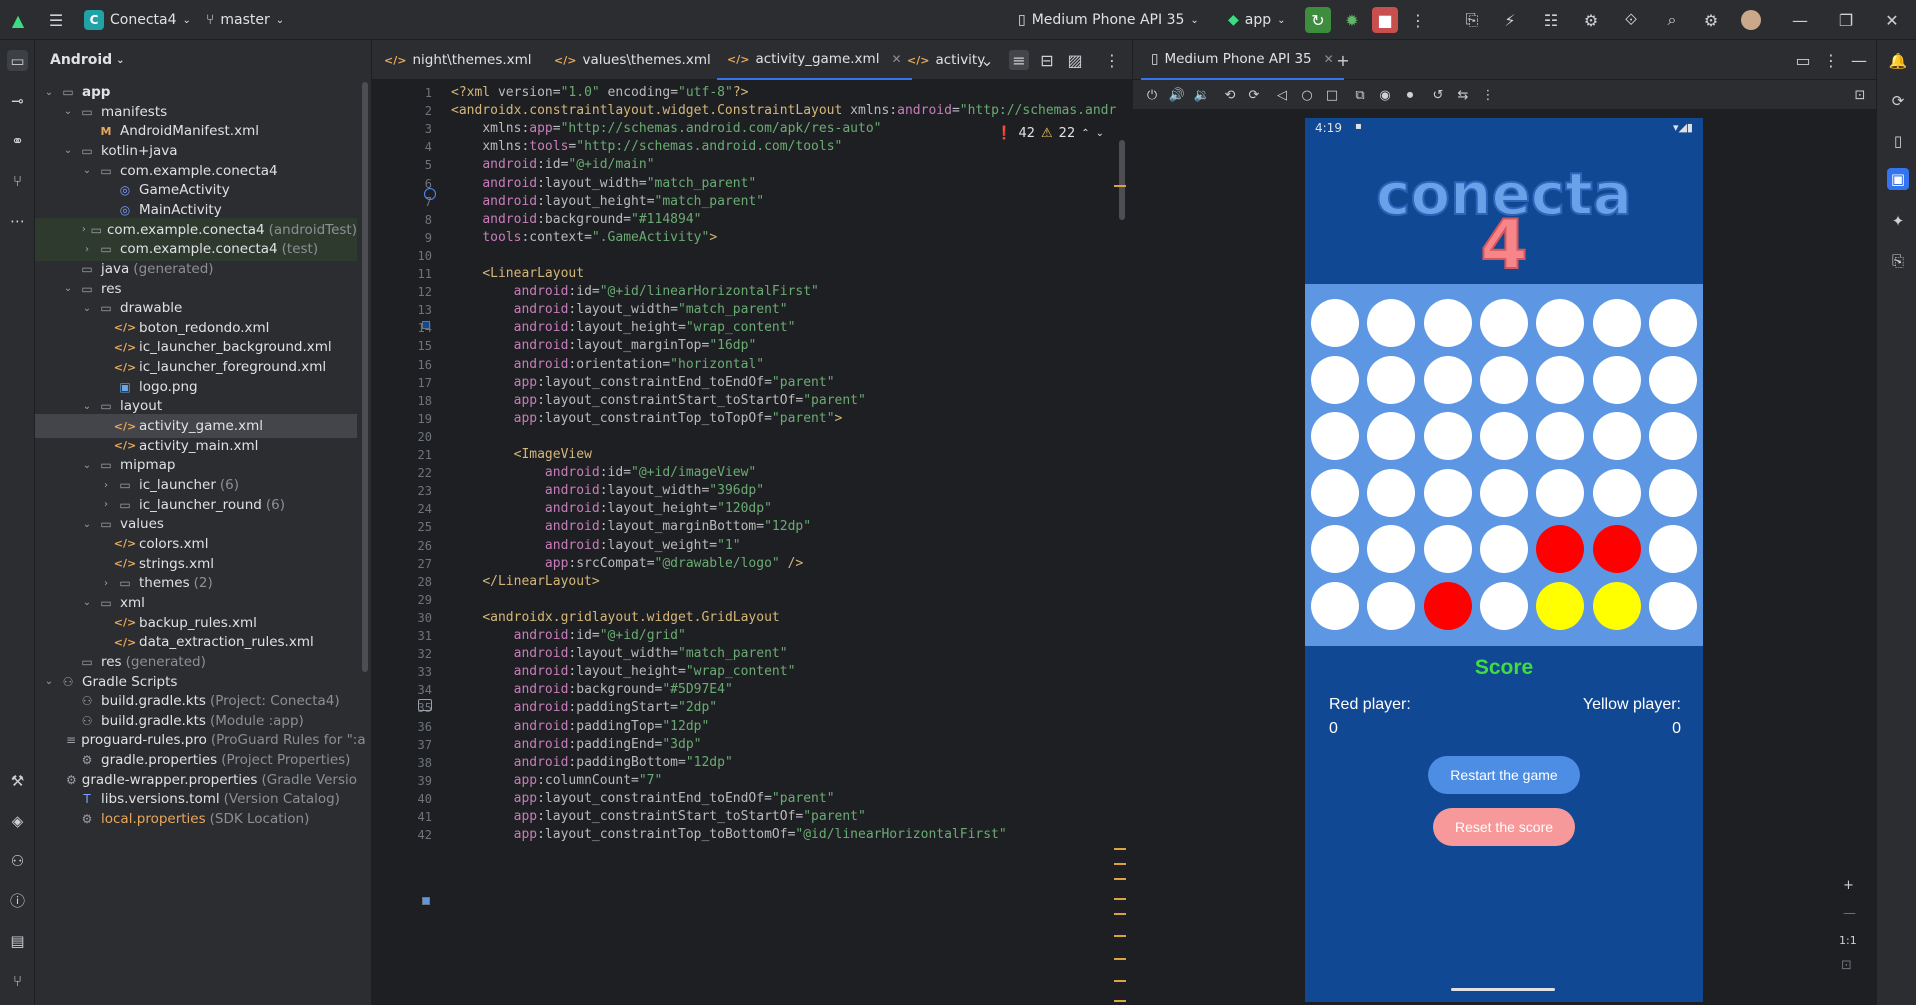  Describe the element at coordinates (1859, 60) in the screenshot. I see `minimize-panel-icon: —` at that location.